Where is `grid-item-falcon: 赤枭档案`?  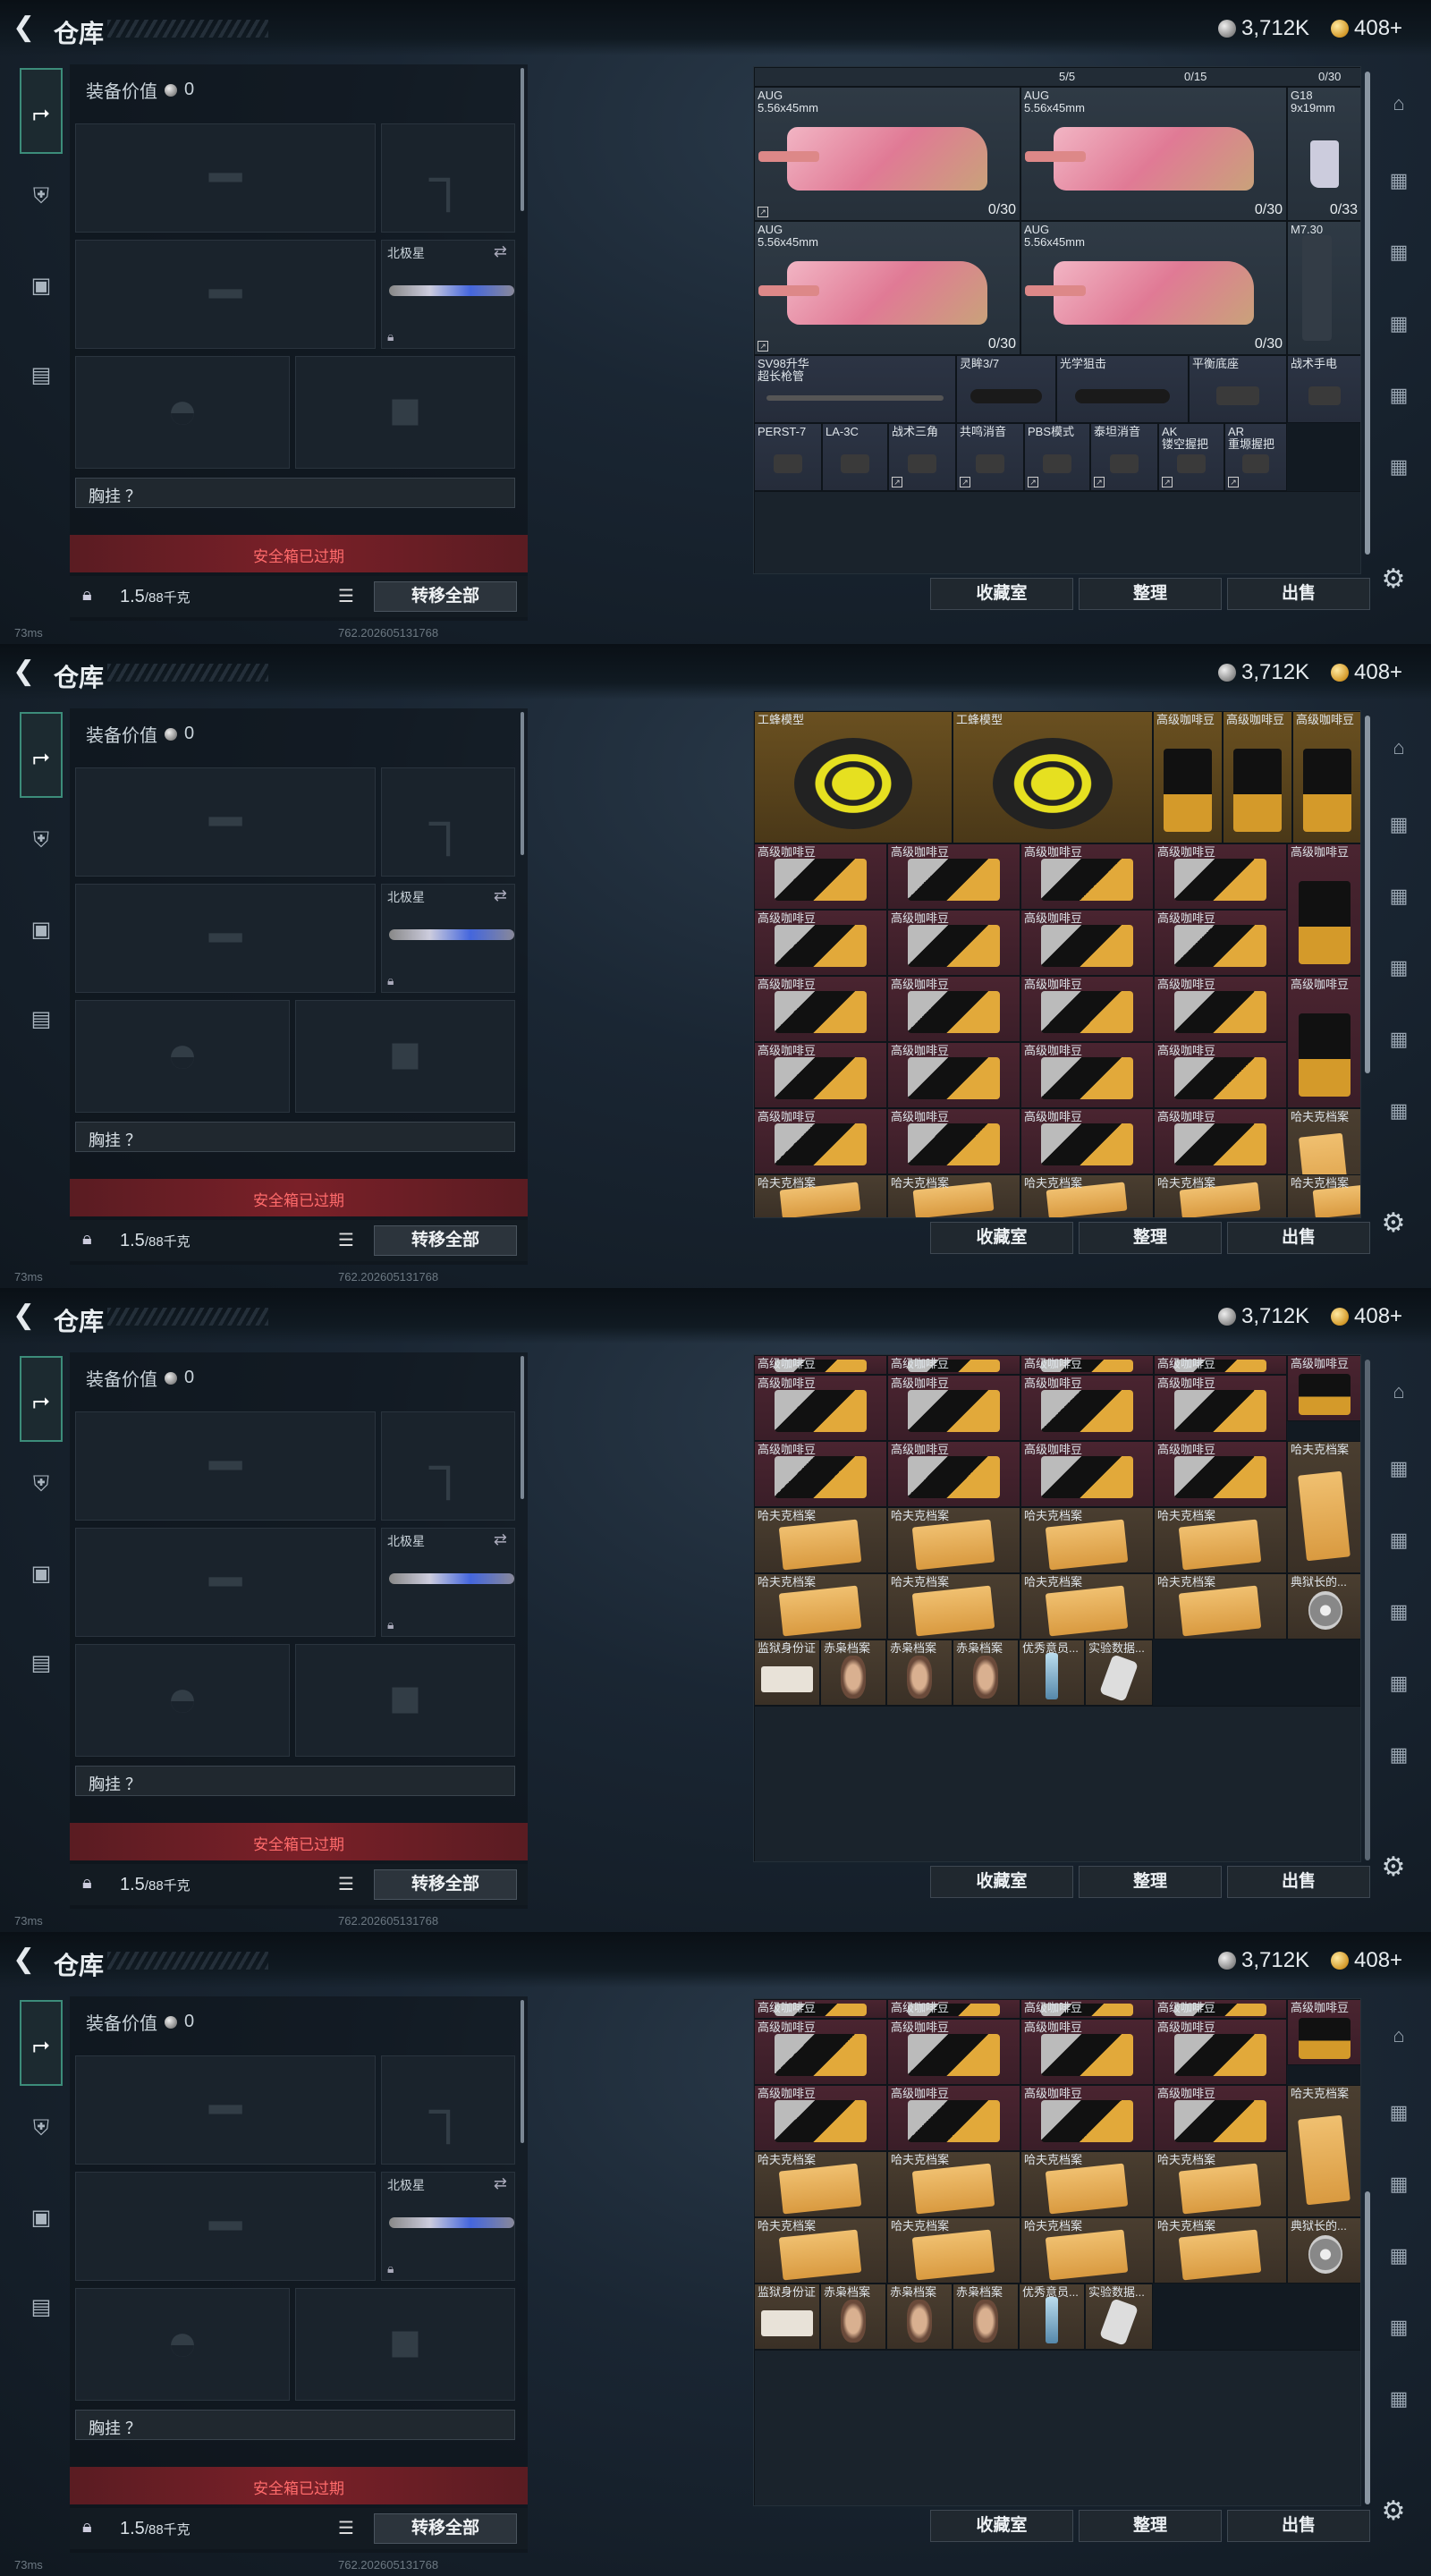 grid-item-falcon: 赤枭档案 is located at coordinates (986, 2317).